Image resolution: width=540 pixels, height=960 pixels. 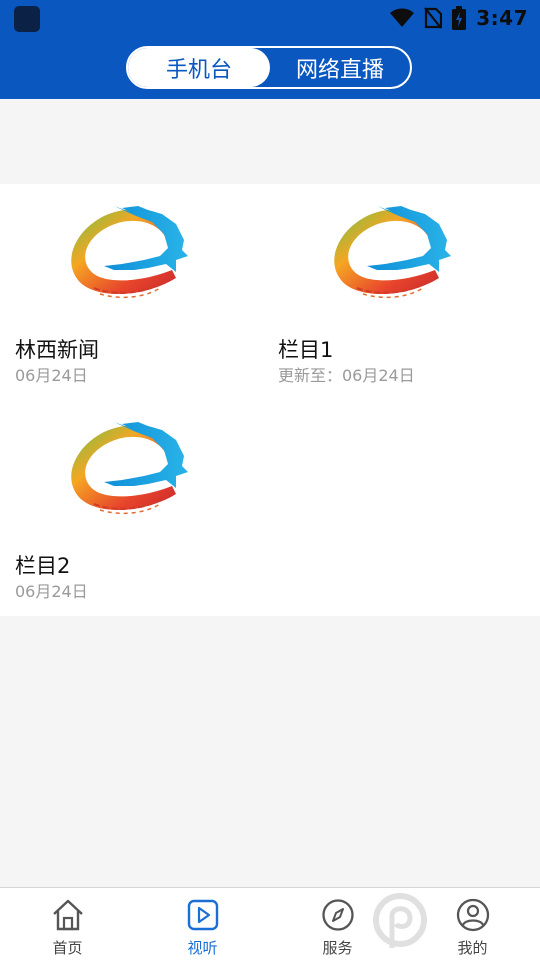 I want to click on tab-home-label: 首页, so click(x=67, y=948).